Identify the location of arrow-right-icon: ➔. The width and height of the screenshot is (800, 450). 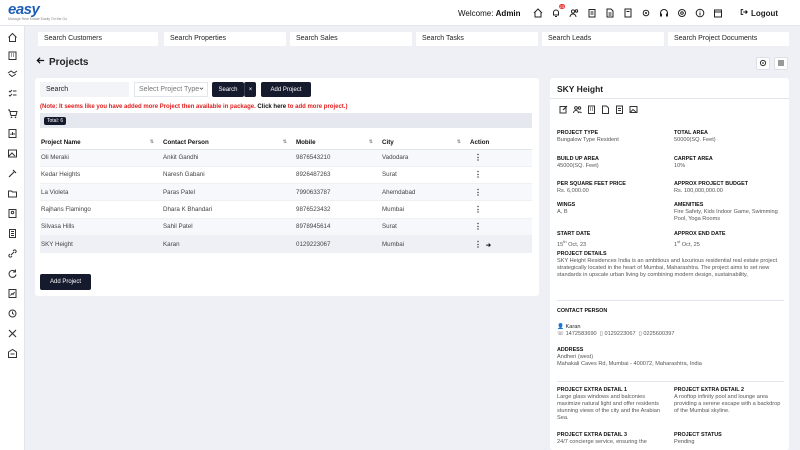
(488, 245).